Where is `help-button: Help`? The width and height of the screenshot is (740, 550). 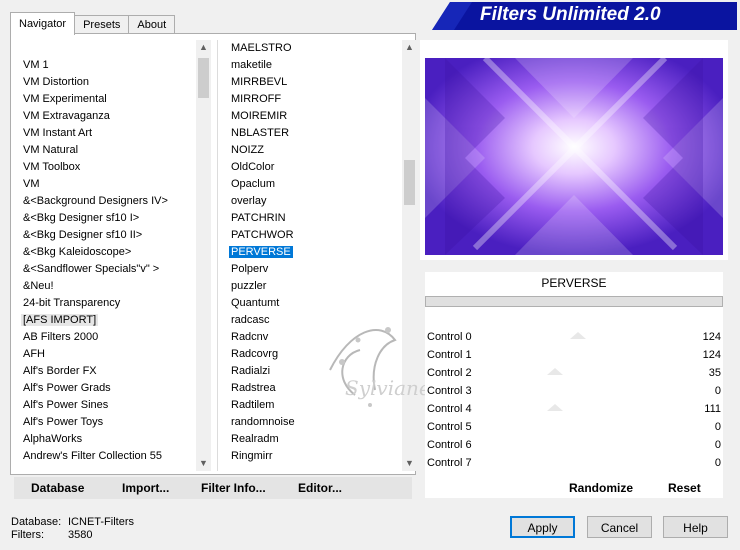 help-button: Help is located at coordinates (695, 527).